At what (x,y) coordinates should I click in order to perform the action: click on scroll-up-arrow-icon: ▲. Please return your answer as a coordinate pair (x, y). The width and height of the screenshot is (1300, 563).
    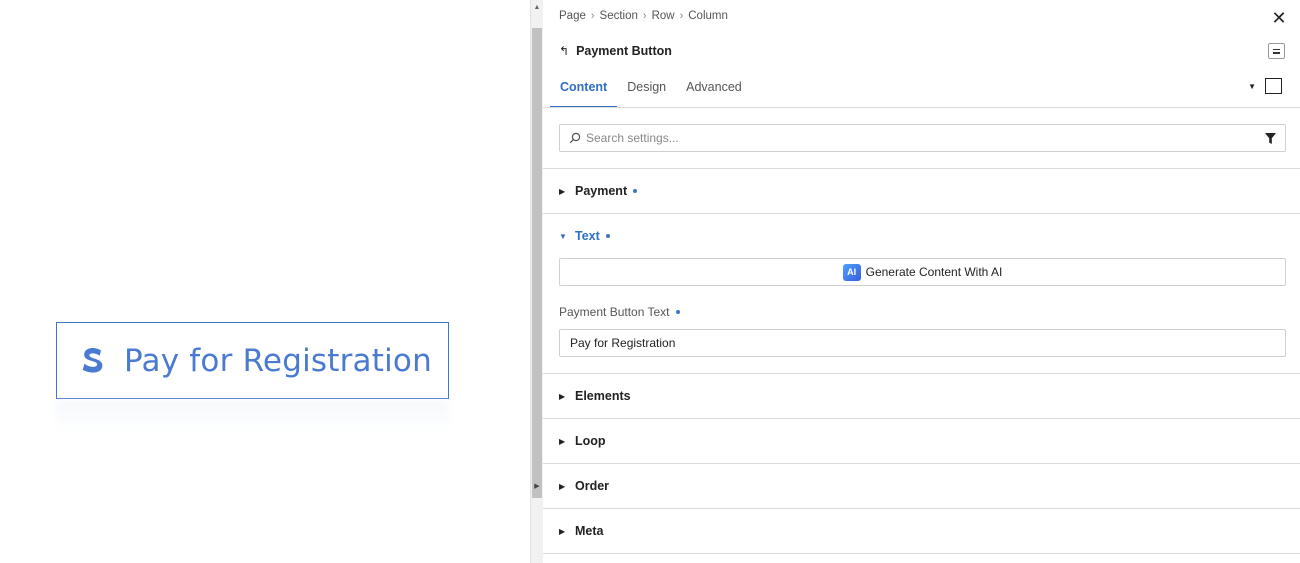
    Looking at the image, I should click on (537, 7).